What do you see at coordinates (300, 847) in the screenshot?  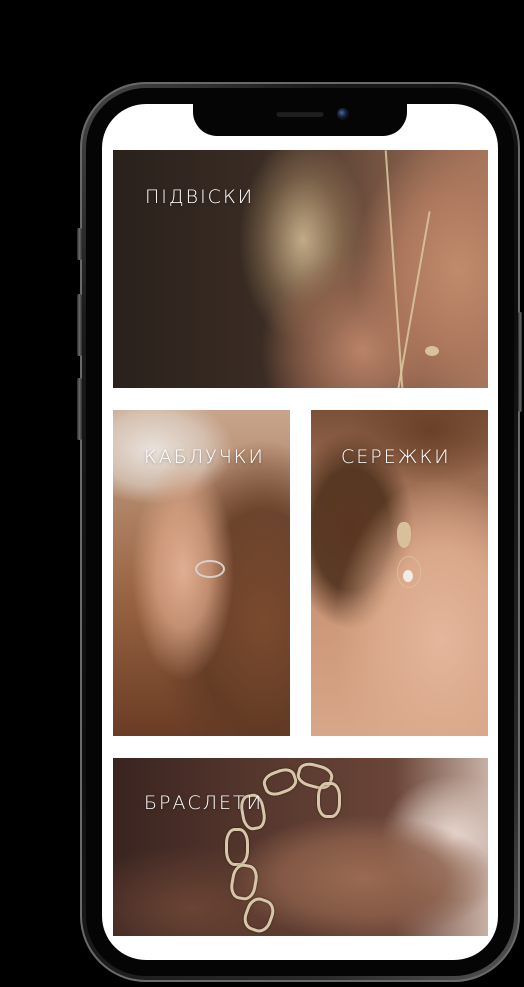 I see `category-tile-bracelets: БРАСЛЕТИ` at bounding box center [300, 847].